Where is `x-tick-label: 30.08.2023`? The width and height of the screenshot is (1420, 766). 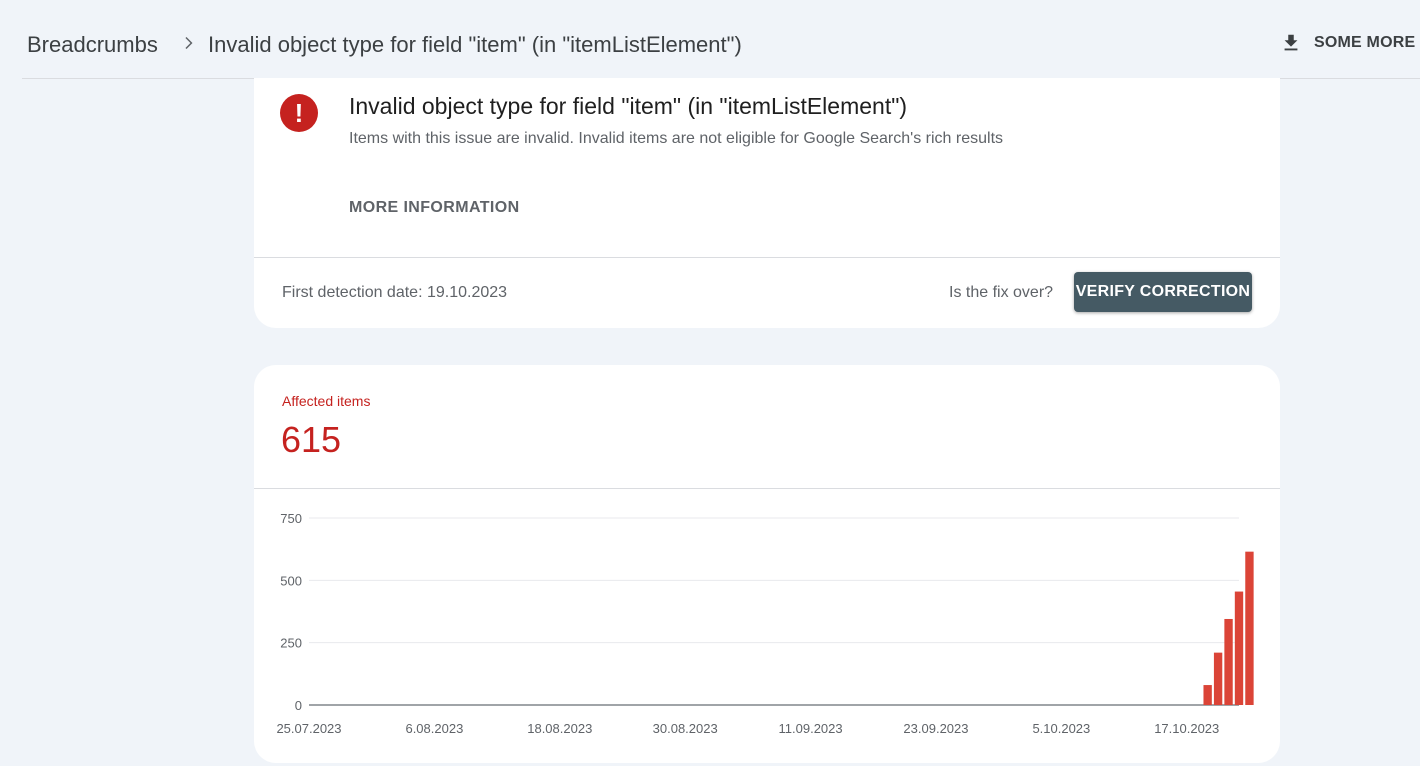
x-tick-label: 30.08.2023 is located at coordinates (685, 728).